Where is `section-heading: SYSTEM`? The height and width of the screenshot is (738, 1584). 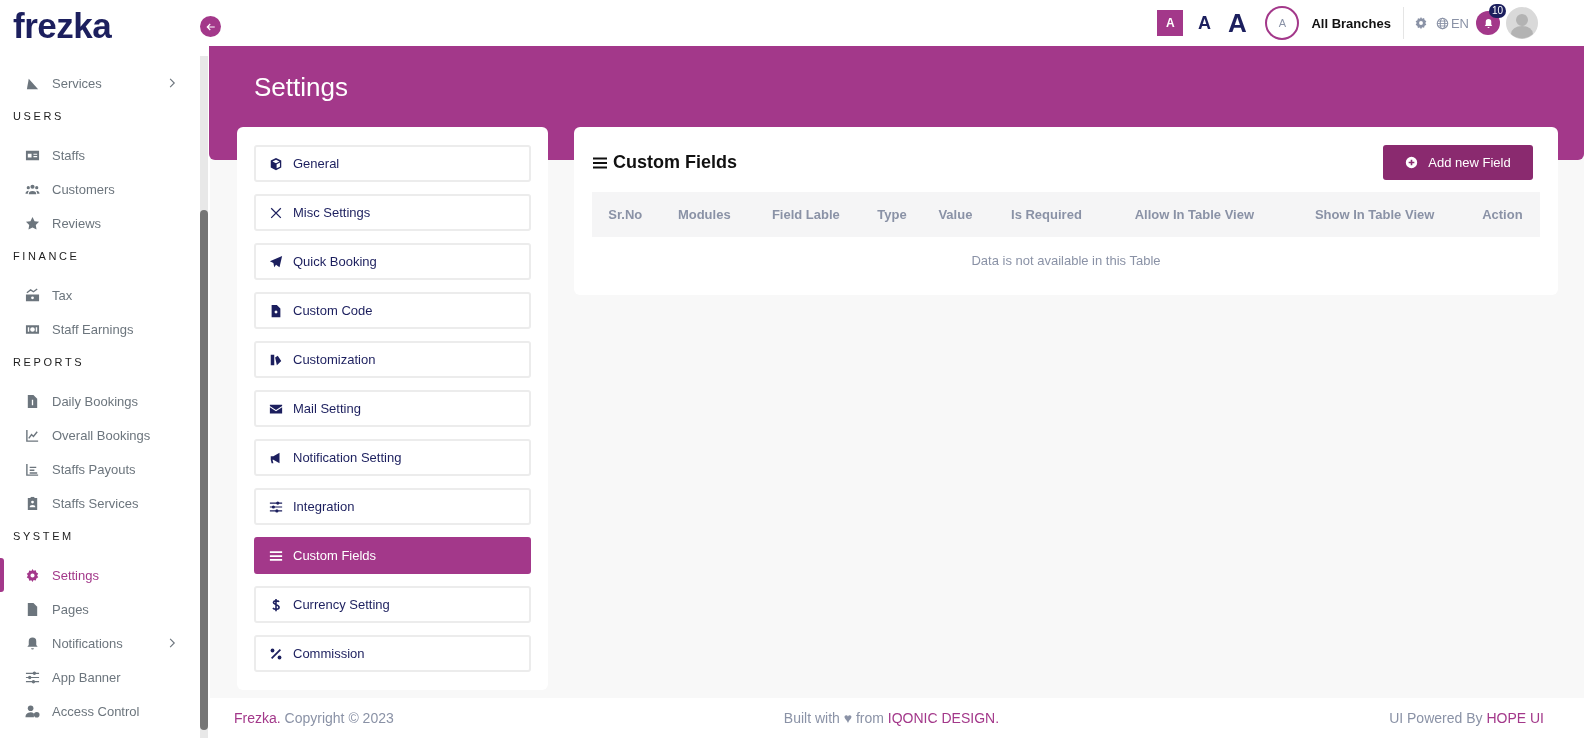 section-heading: SYSTEM is located at coordinates (43, 536).